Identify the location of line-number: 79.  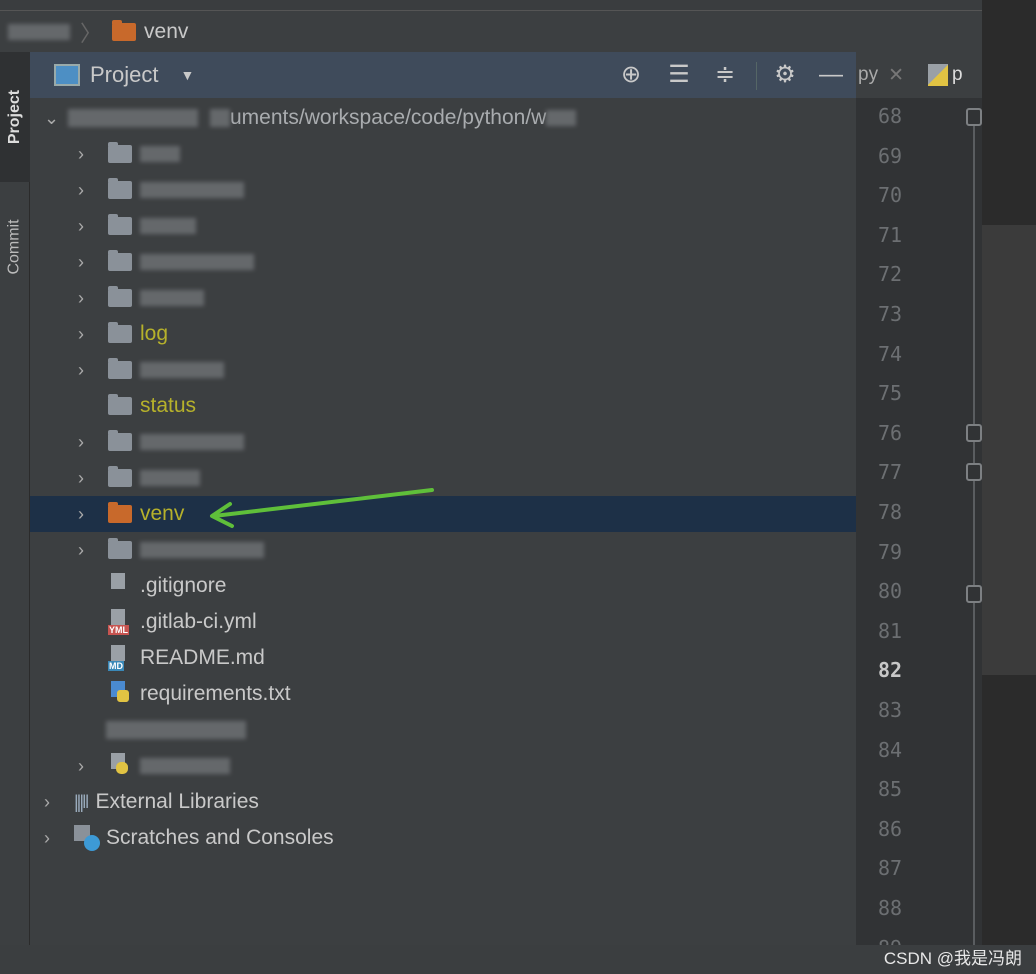
(890, 551).